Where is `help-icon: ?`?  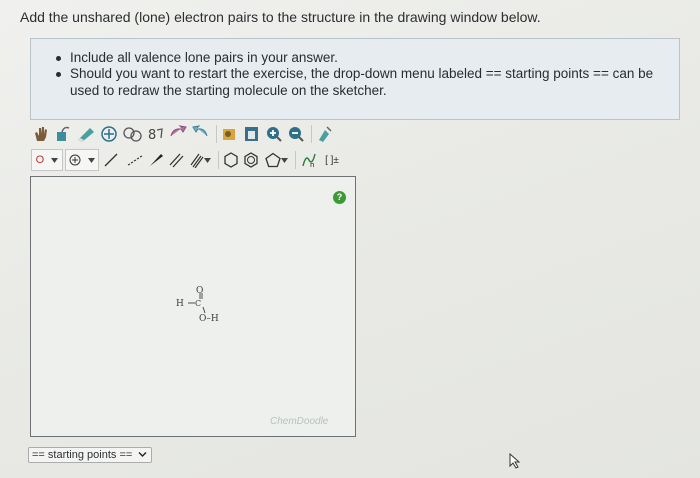
help-icon: ? is located at coordinates (339, 197).